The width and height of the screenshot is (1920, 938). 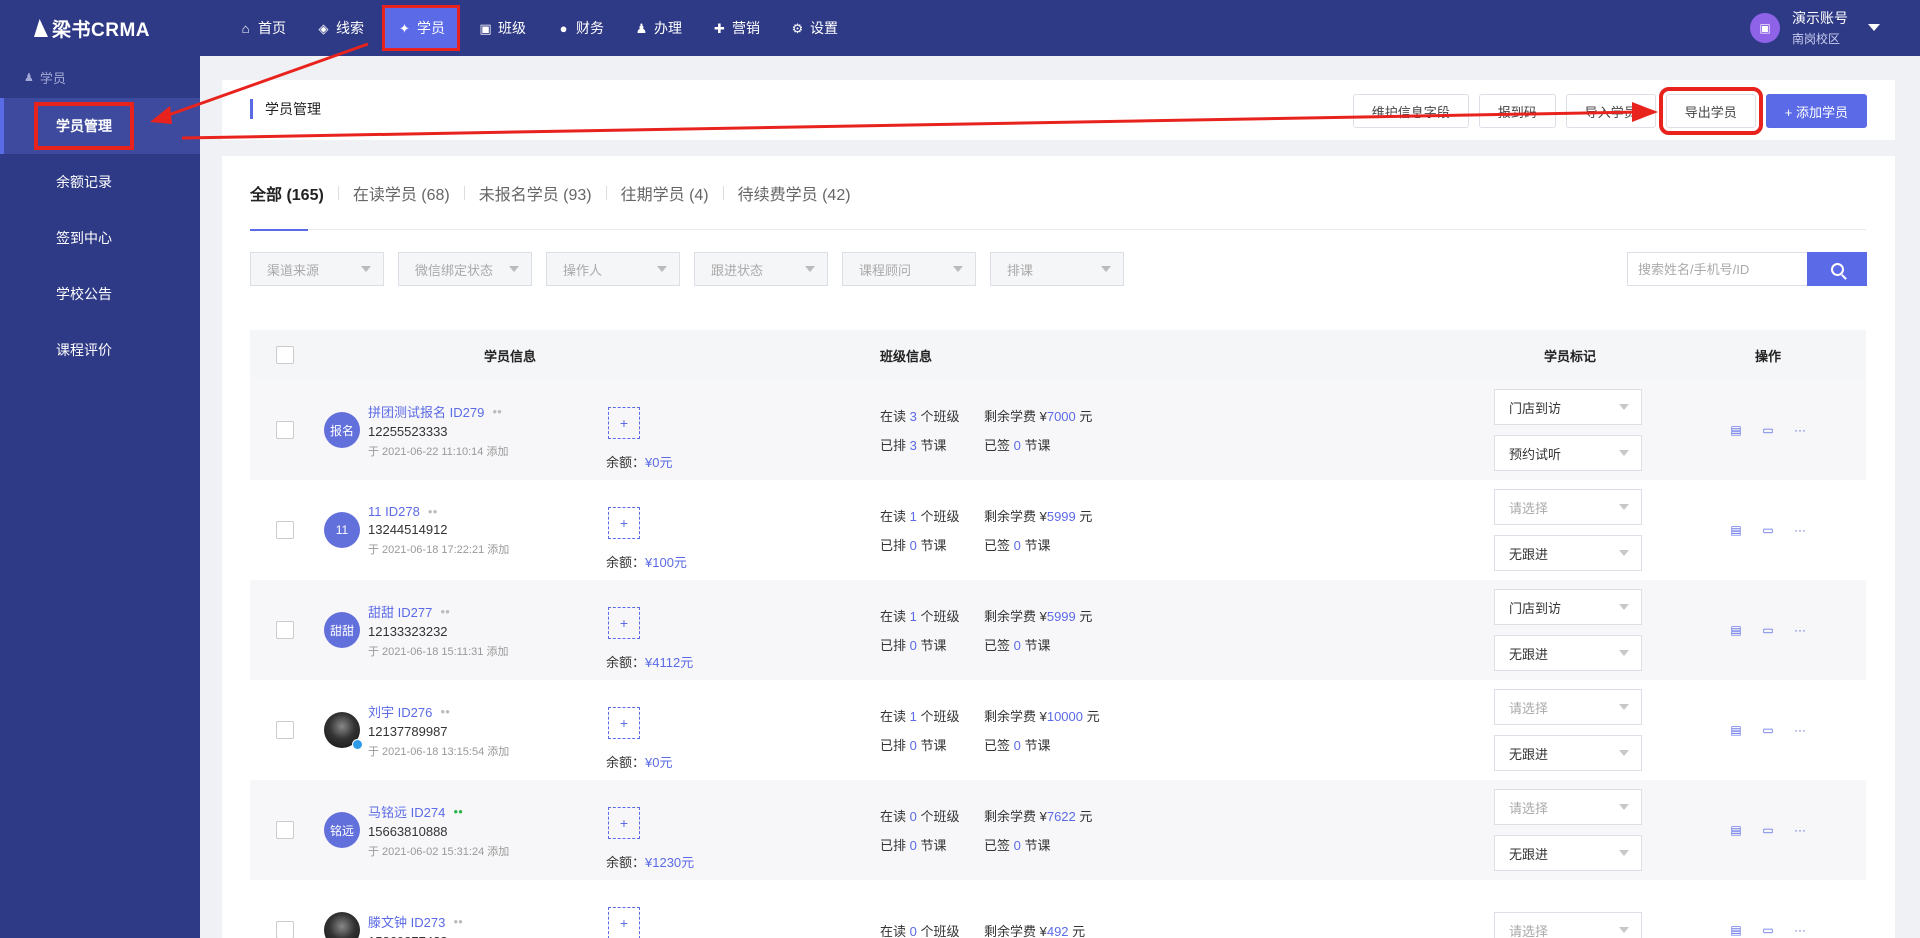 I want to click on search-button, so click(x=1837, y=269).